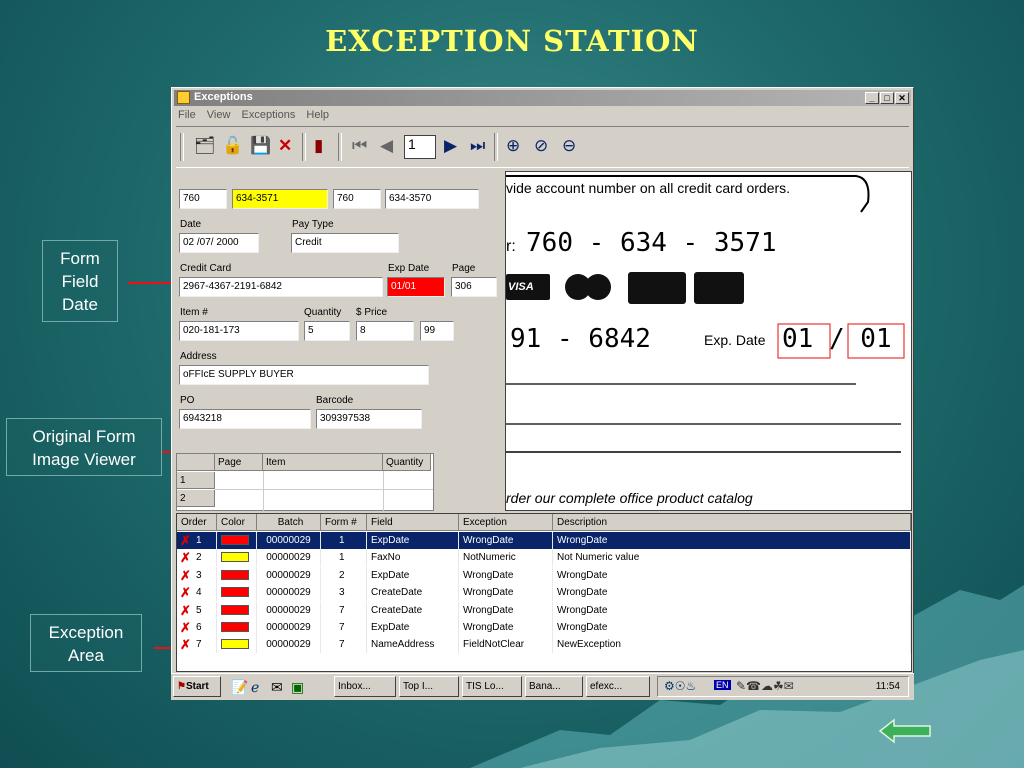 The height and width of the screenshot is (768, 1024). What do you see at coordinates (327, 331) in the screenshot?
I see `quantity-field: 5` at bounding box center [327, 331].